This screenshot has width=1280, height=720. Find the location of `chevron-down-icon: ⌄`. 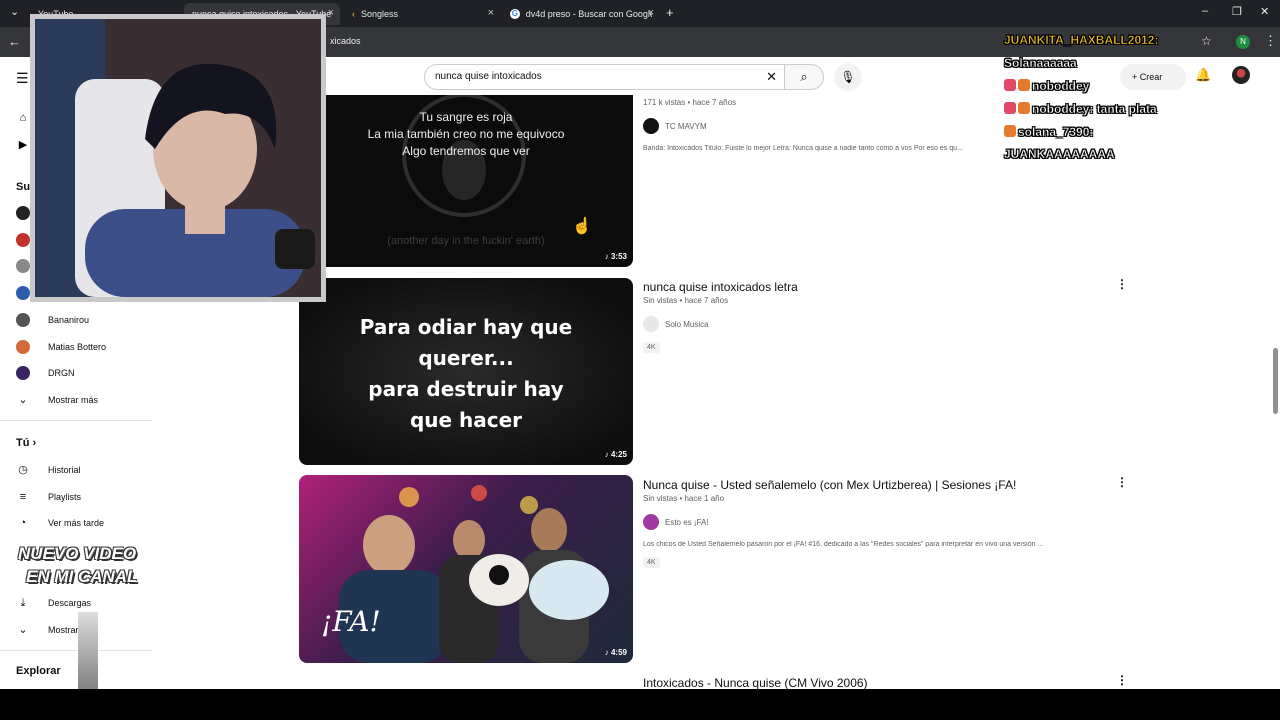

chevron-down-icon: ⌄ is located at coordinates (23, 400).